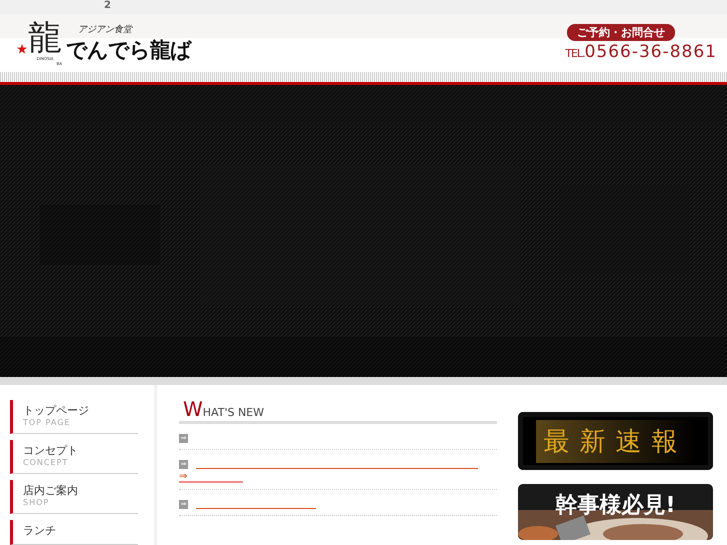 Image resolution: width=727 pixels, height=545 pixels. Describe the element at coordinates (45, 38) in the screenshot. I see `logo-kanji: 龍` at that location.